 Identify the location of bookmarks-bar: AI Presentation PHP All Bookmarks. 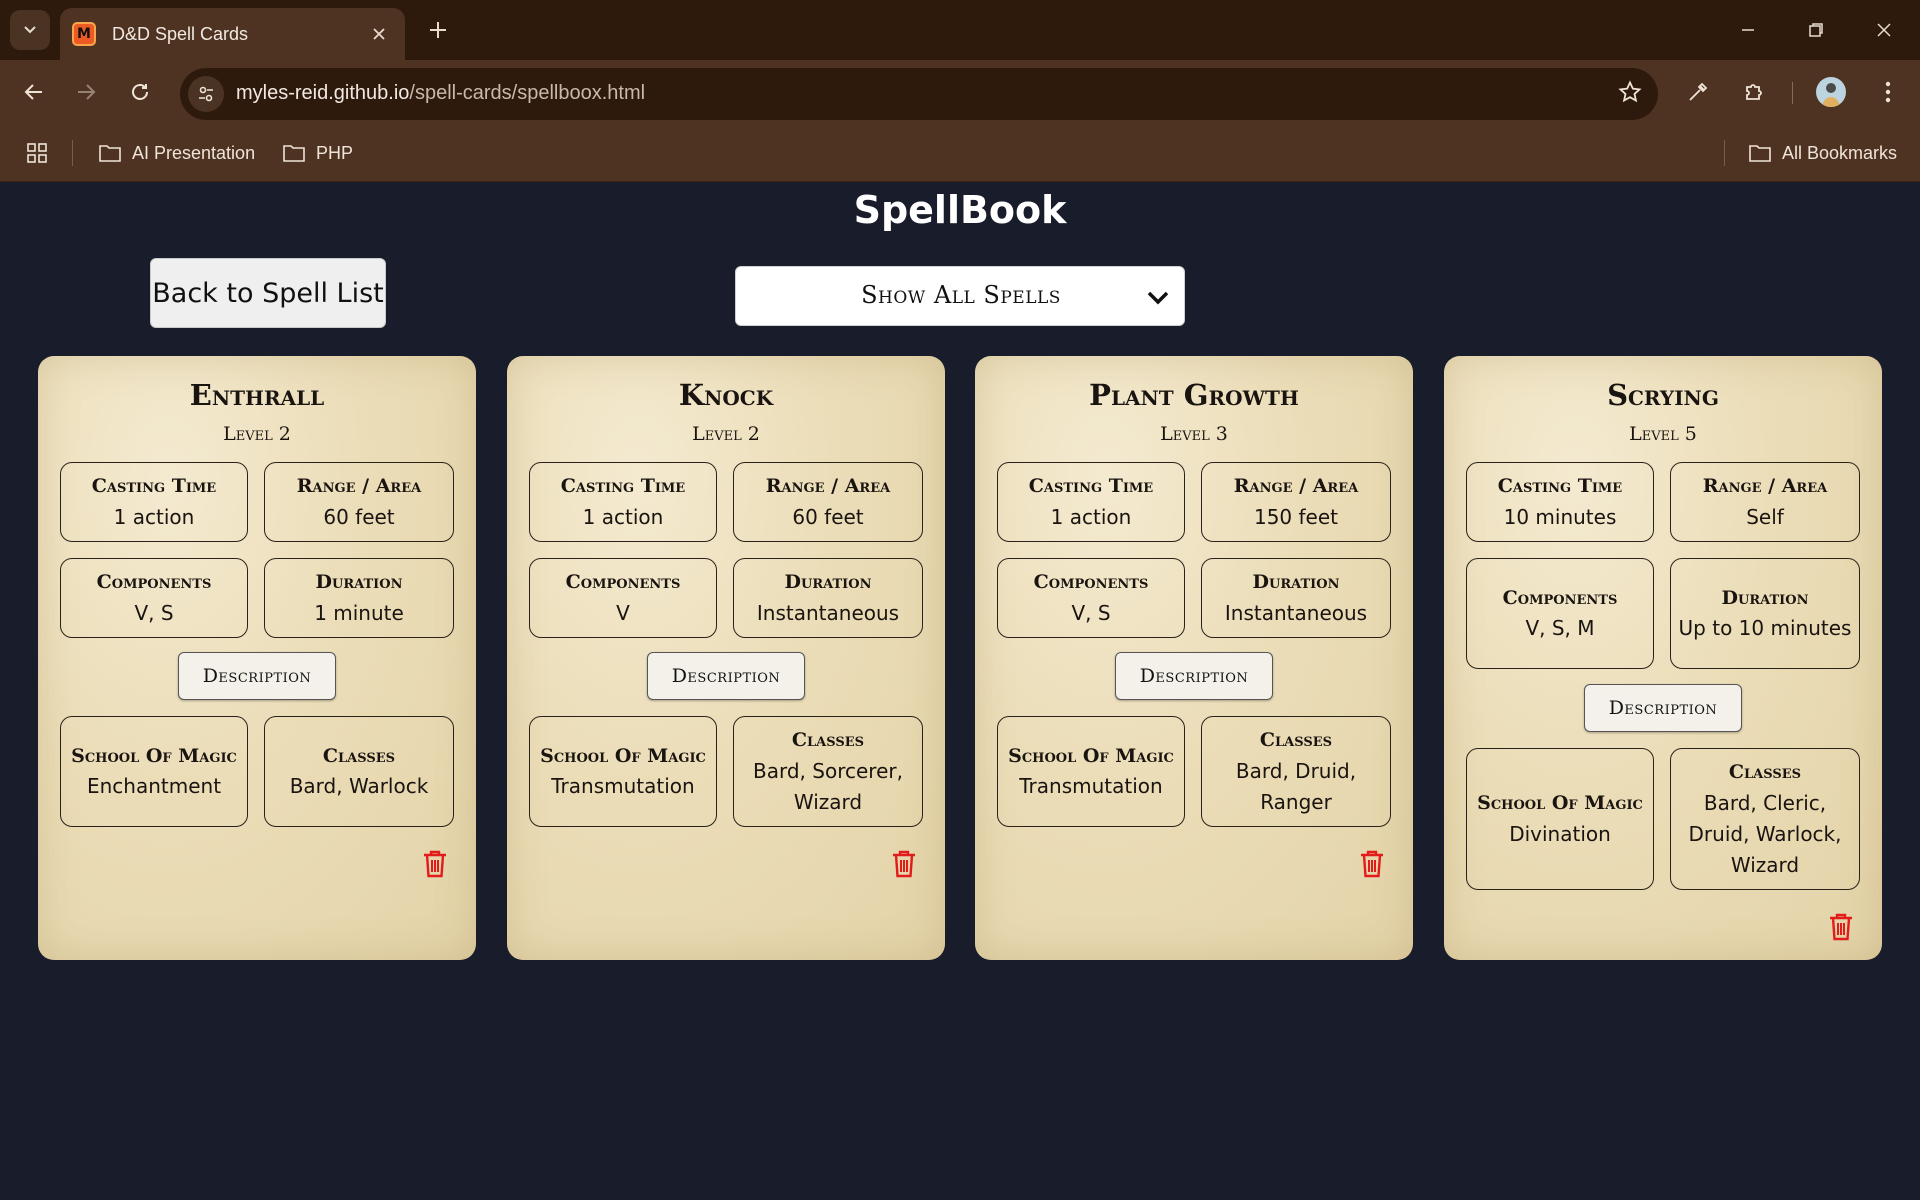
(960, 153).